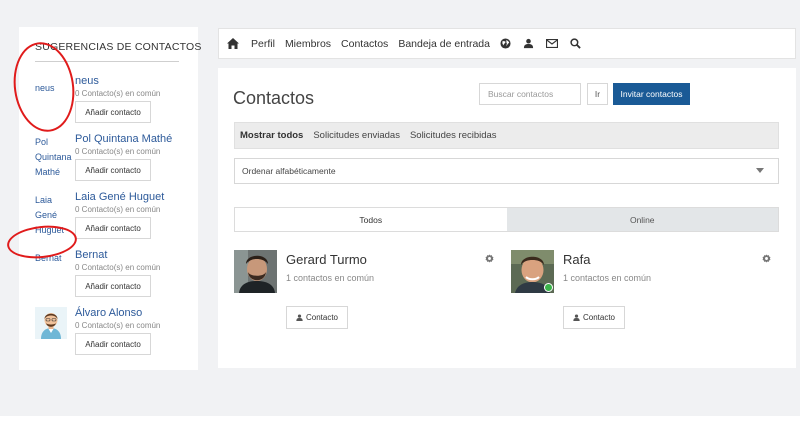 The width and height of the screenshot is (800, 447). What do you see at coordinates (453, 135) in the screenshot?
I see `tab-received-requests: Solicitudes recibidas` at bounding box center [453, 135].